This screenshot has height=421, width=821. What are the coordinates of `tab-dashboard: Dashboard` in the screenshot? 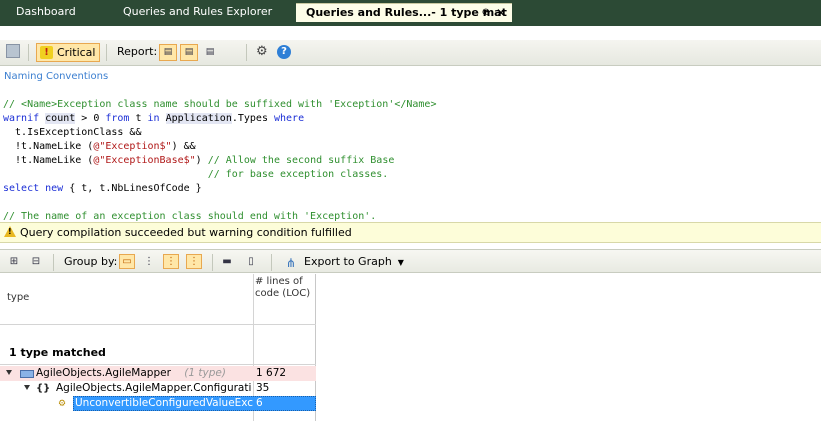 It's located at (49, 12).